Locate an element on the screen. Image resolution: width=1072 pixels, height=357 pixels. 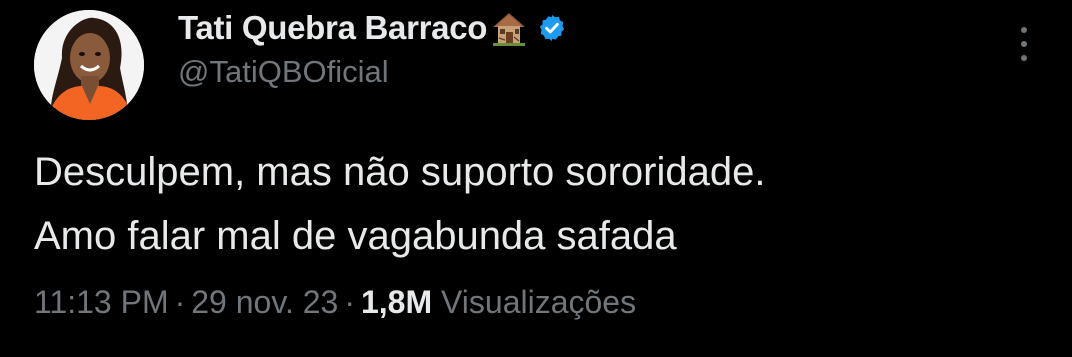
views-label: Visualizações is located at coordinates (539, 302).